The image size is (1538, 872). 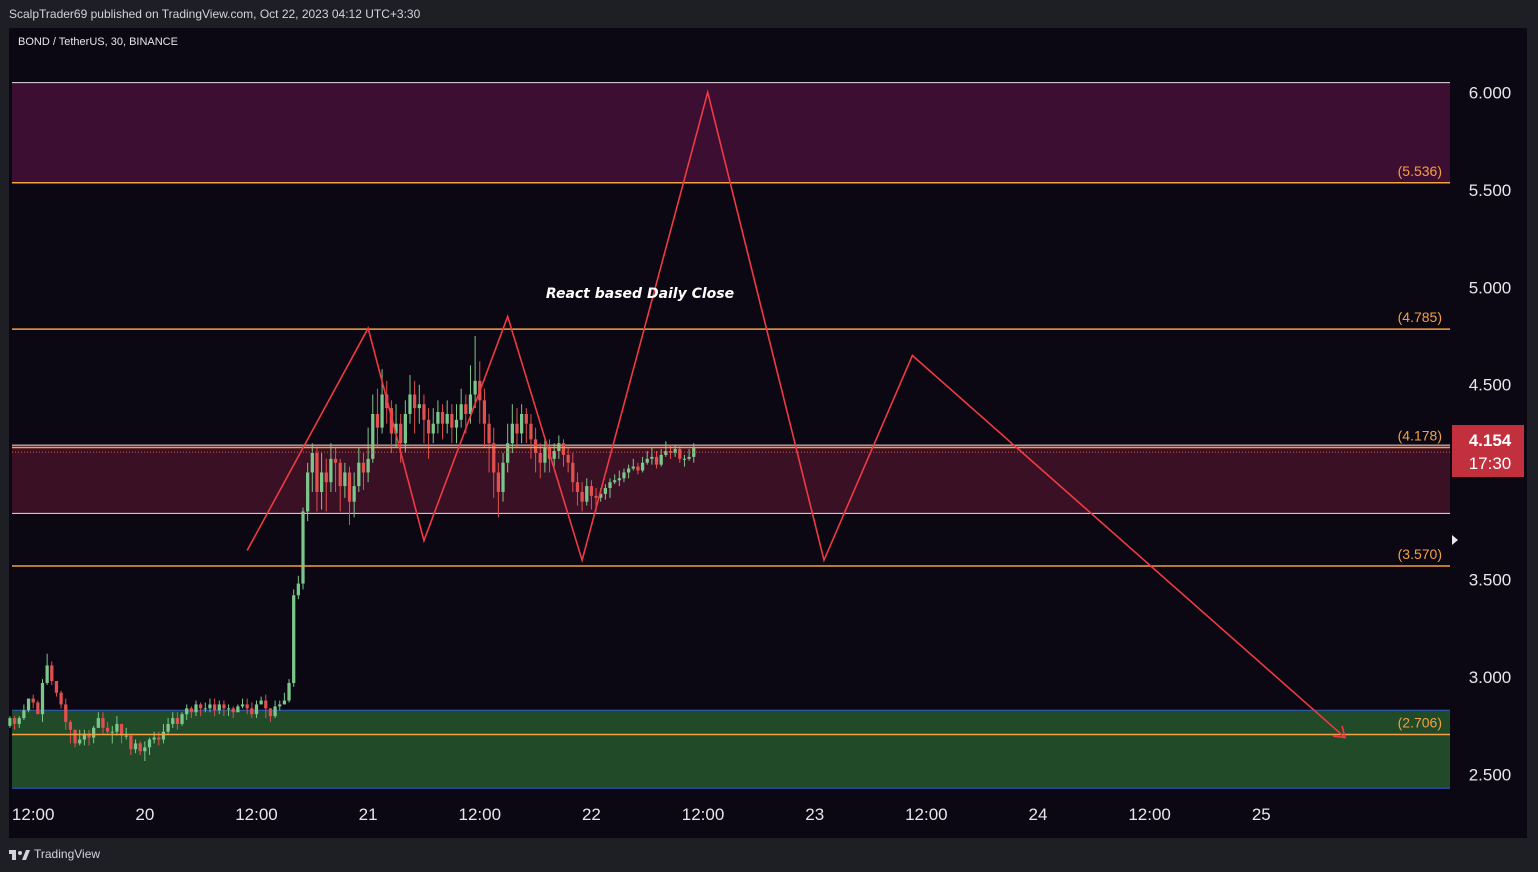 What do you see at coordinates (591, 814) in the screenshot?
I see `x-tick-label: 22` at bounding box center [591, 814].